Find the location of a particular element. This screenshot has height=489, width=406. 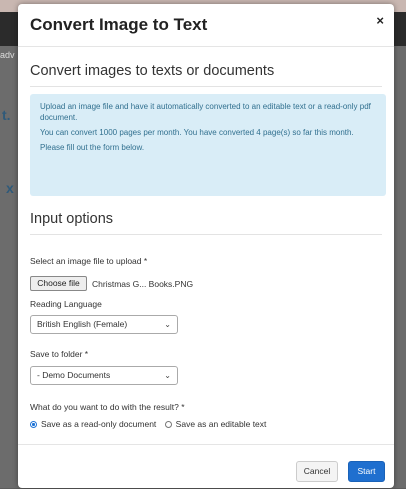

modal-footer: Cancel Start is located at coordinates (206, 466).